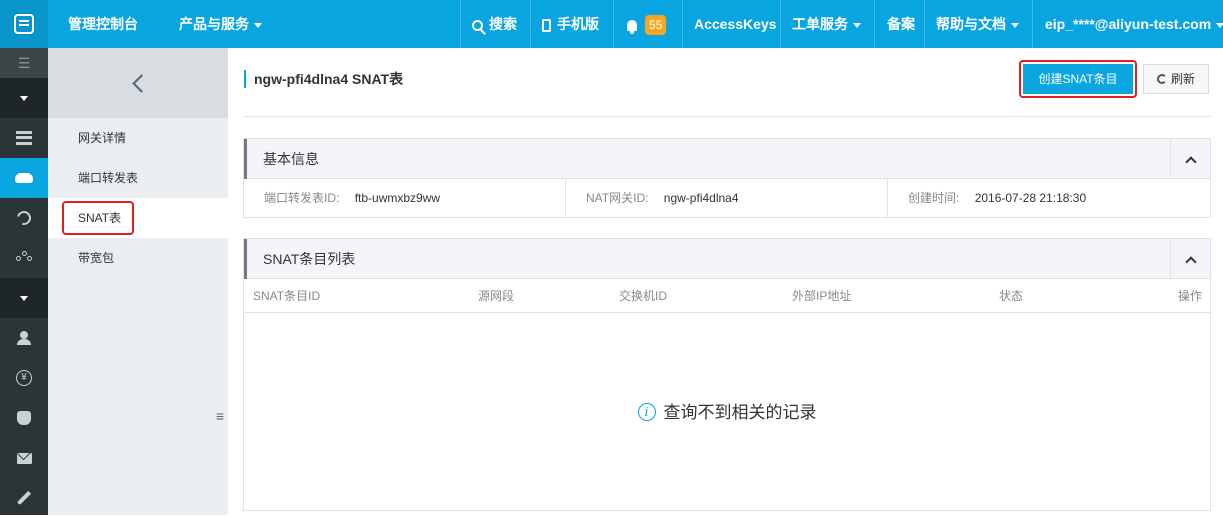  I want to click on sidebar-collapse-handle: ≡, so click(220, 416).